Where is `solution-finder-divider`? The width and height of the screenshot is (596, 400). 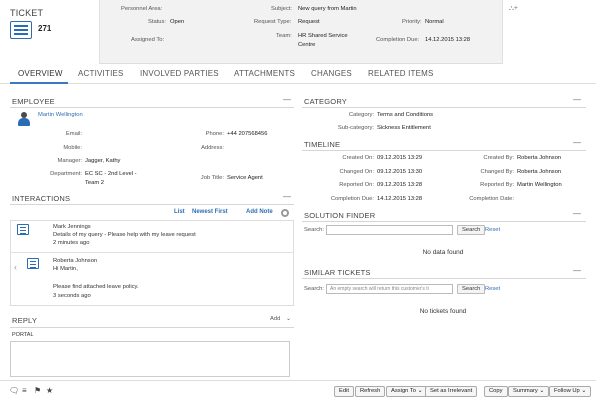 solution-finder-divider is located at coordinates (444, 221).